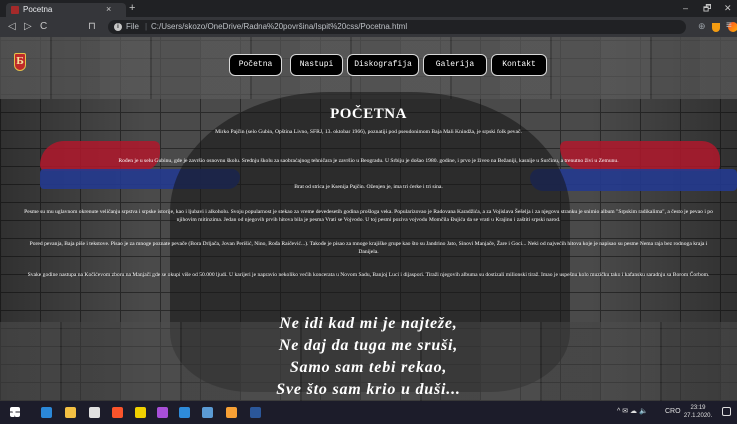 This screenshot has width=737, height=424. I want to click on nav-label: Nastupi, so click(316, 64).